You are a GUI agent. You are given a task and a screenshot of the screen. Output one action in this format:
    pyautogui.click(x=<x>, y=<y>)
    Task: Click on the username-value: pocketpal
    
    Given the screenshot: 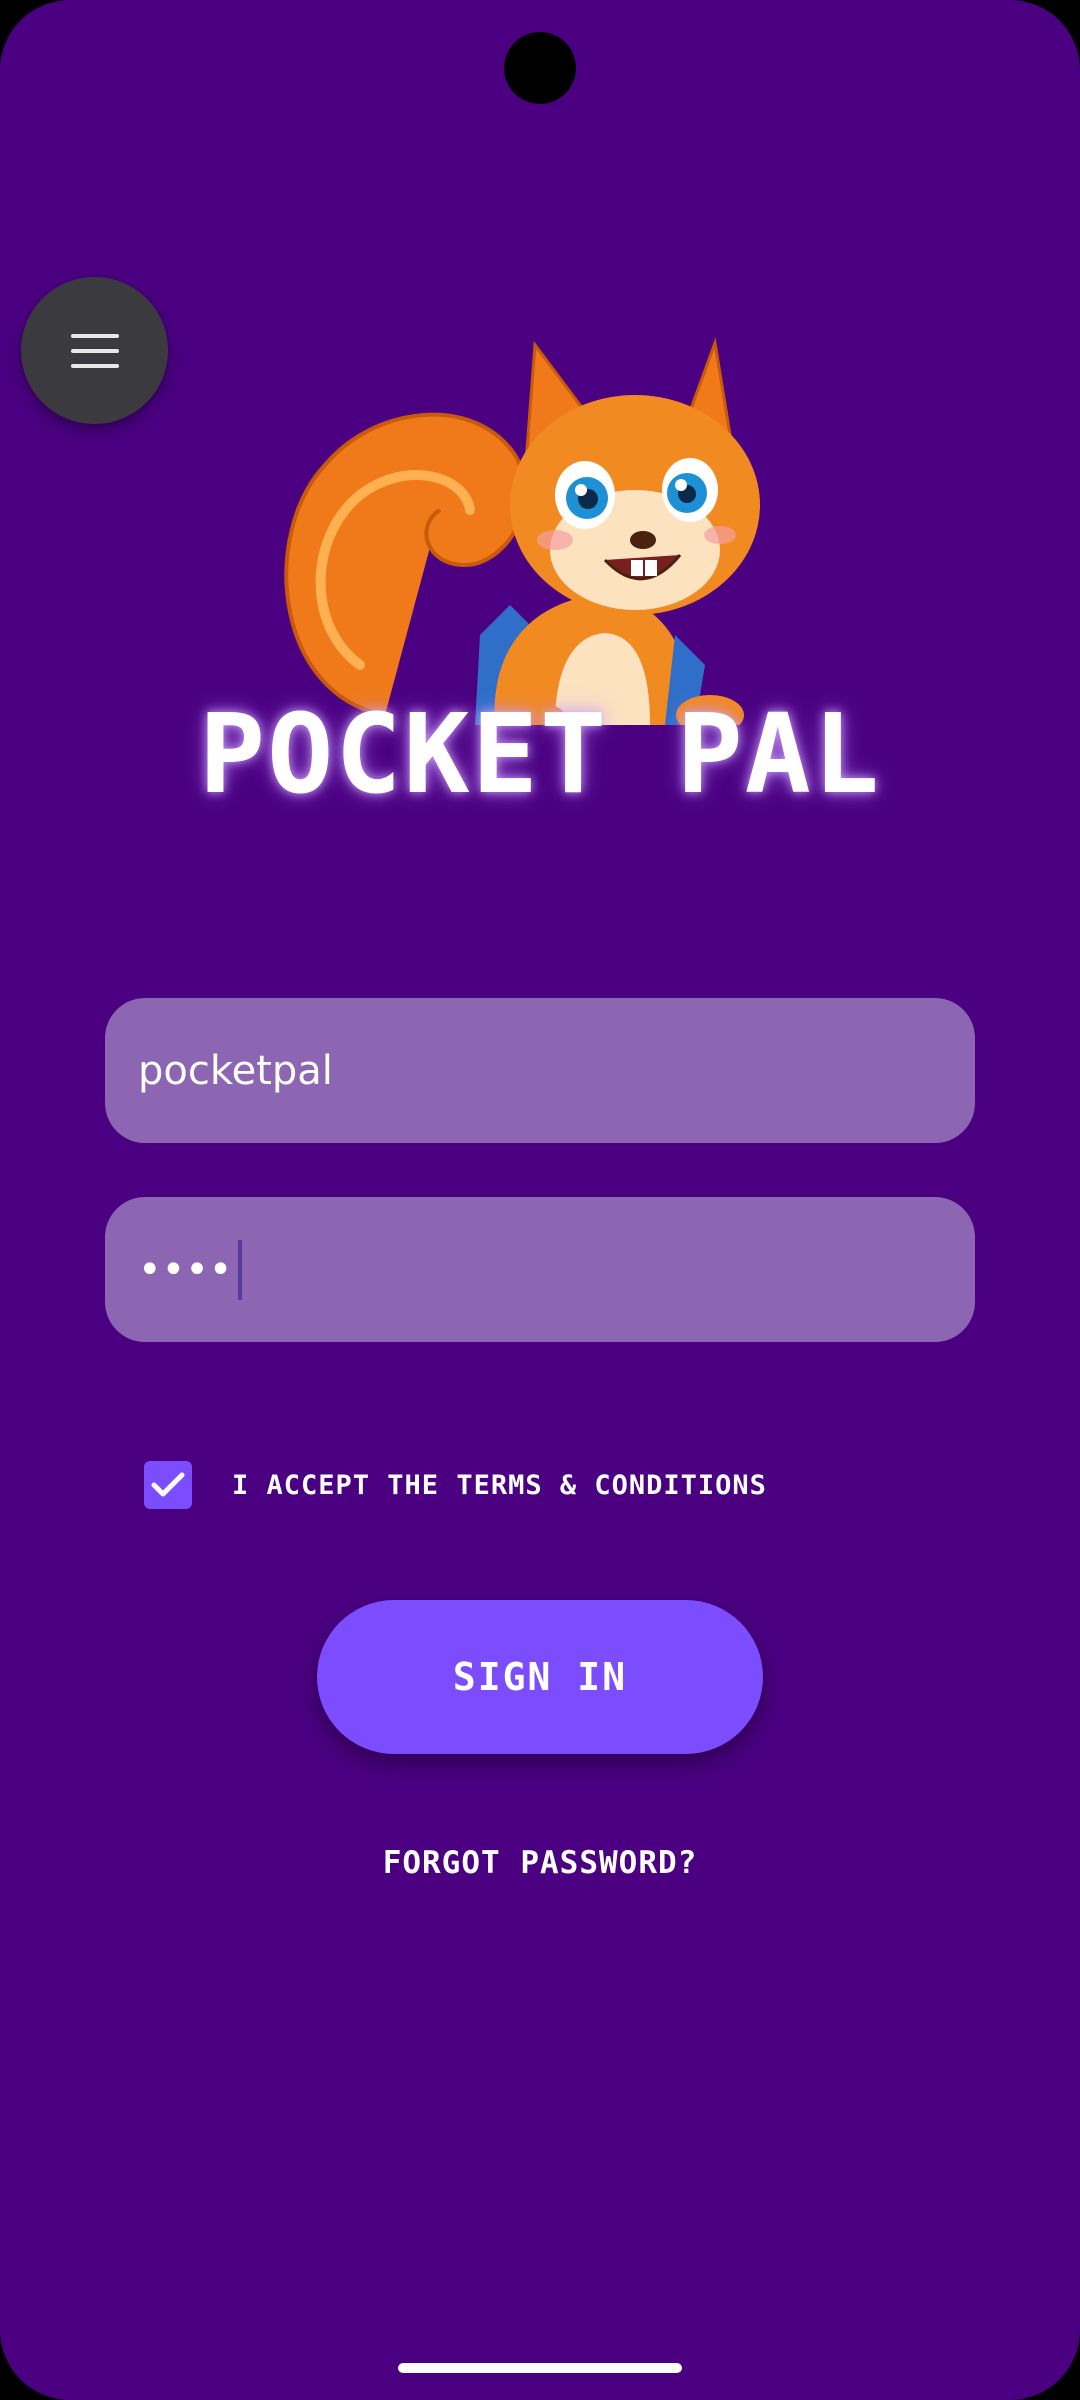 What is the action you would take?
    pyautogui.click(x=235, y=1070)
    